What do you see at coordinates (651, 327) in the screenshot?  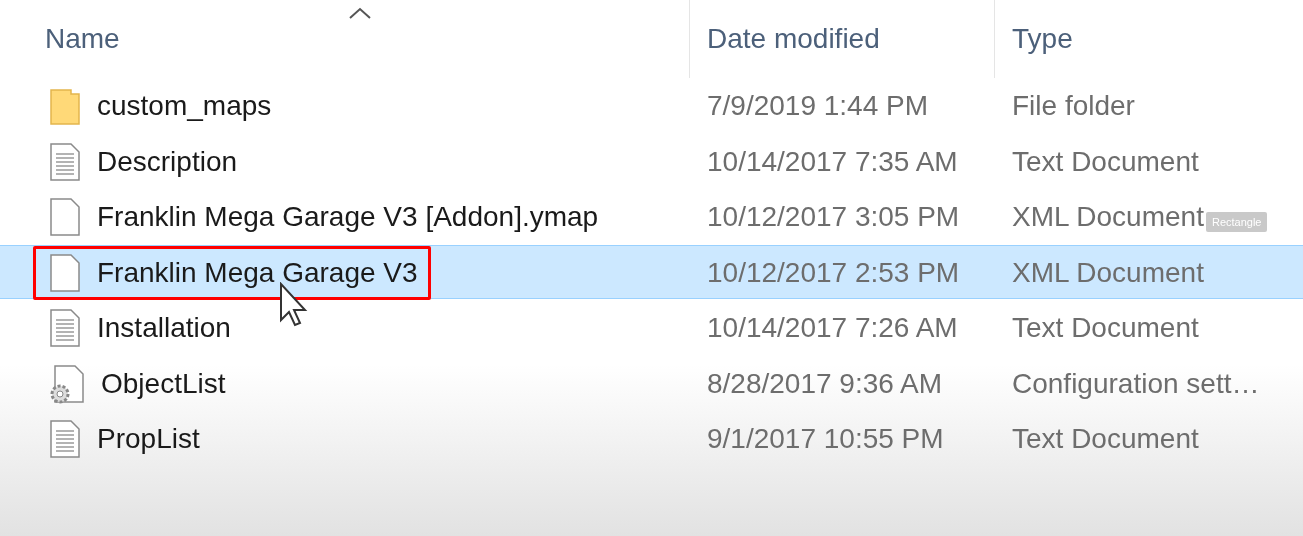 I see `file-row: Installation 10/14/2017 7:26 AM Text Document` at bounding box center [651, 327].